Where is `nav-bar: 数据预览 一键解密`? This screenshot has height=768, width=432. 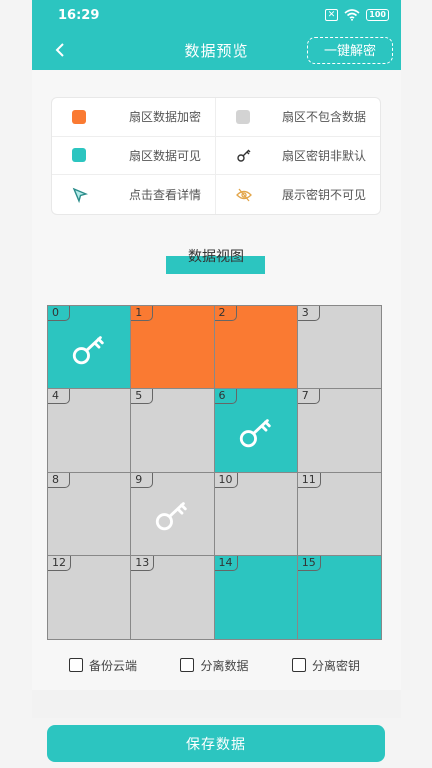
nav-bar: 数据预览 一键解密 is located at coordinates (216, 50).